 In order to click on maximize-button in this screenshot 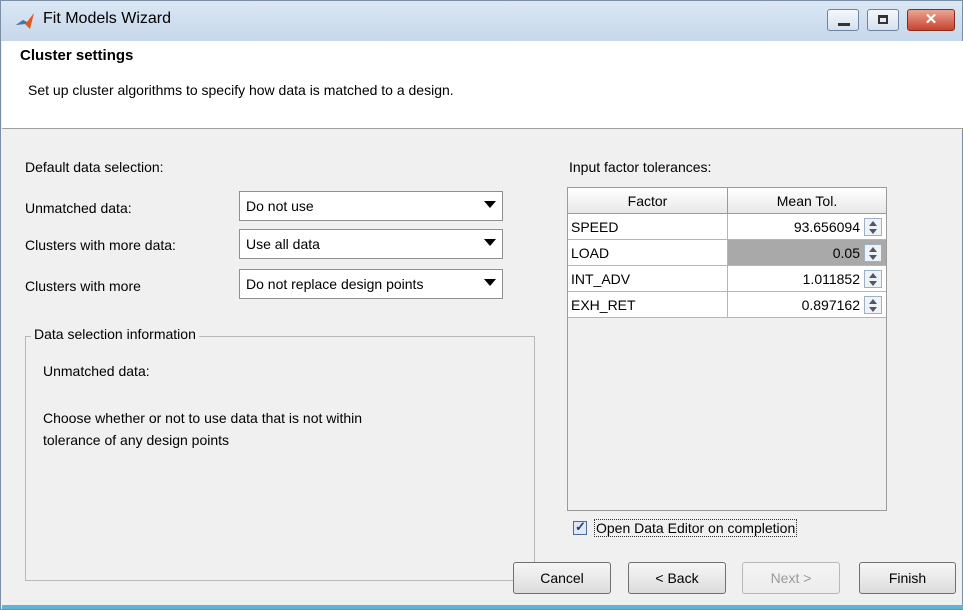, I will do `click(883, 20)`.